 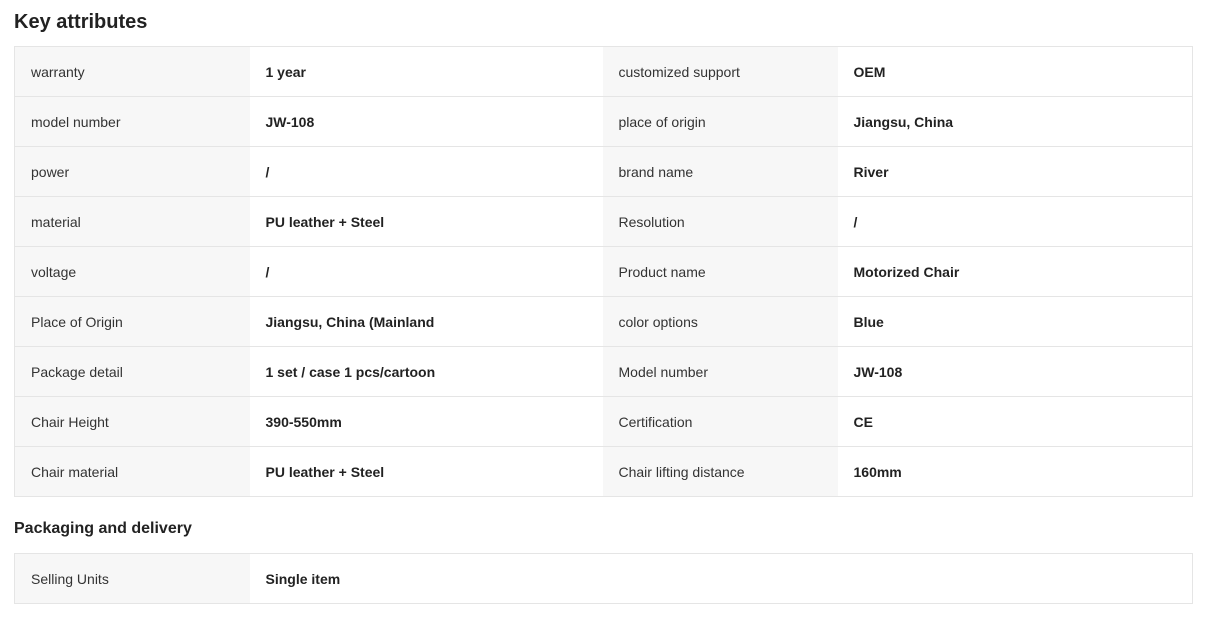 I want to click on attribute-value: Jiangsu, China, so click(x=1015, y=121).